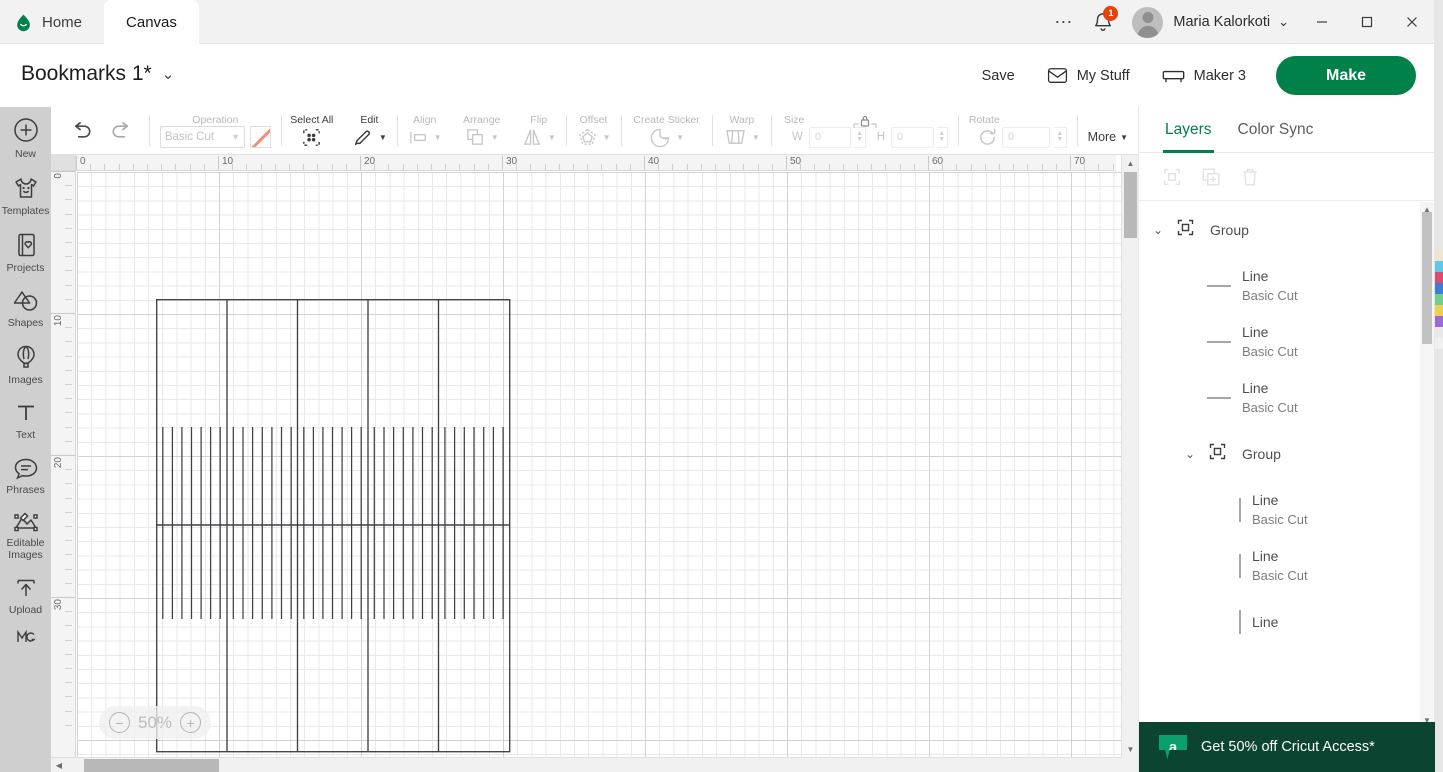 This screenshot has height=772, width=1443. I want to click on tab-canvas: Canvas, so click(151, 22).